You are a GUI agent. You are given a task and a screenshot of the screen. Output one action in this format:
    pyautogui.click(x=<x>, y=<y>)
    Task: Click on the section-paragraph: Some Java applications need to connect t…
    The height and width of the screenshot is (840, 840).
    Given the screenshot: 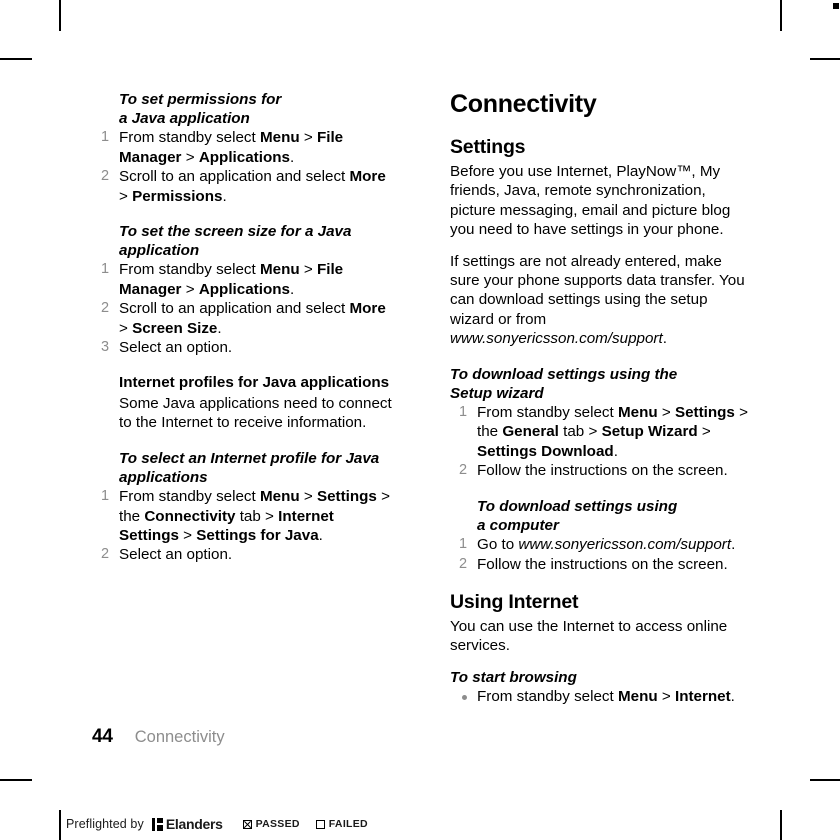 What is the action you would take?
    pyautogui.click(x=255, y=413)
    